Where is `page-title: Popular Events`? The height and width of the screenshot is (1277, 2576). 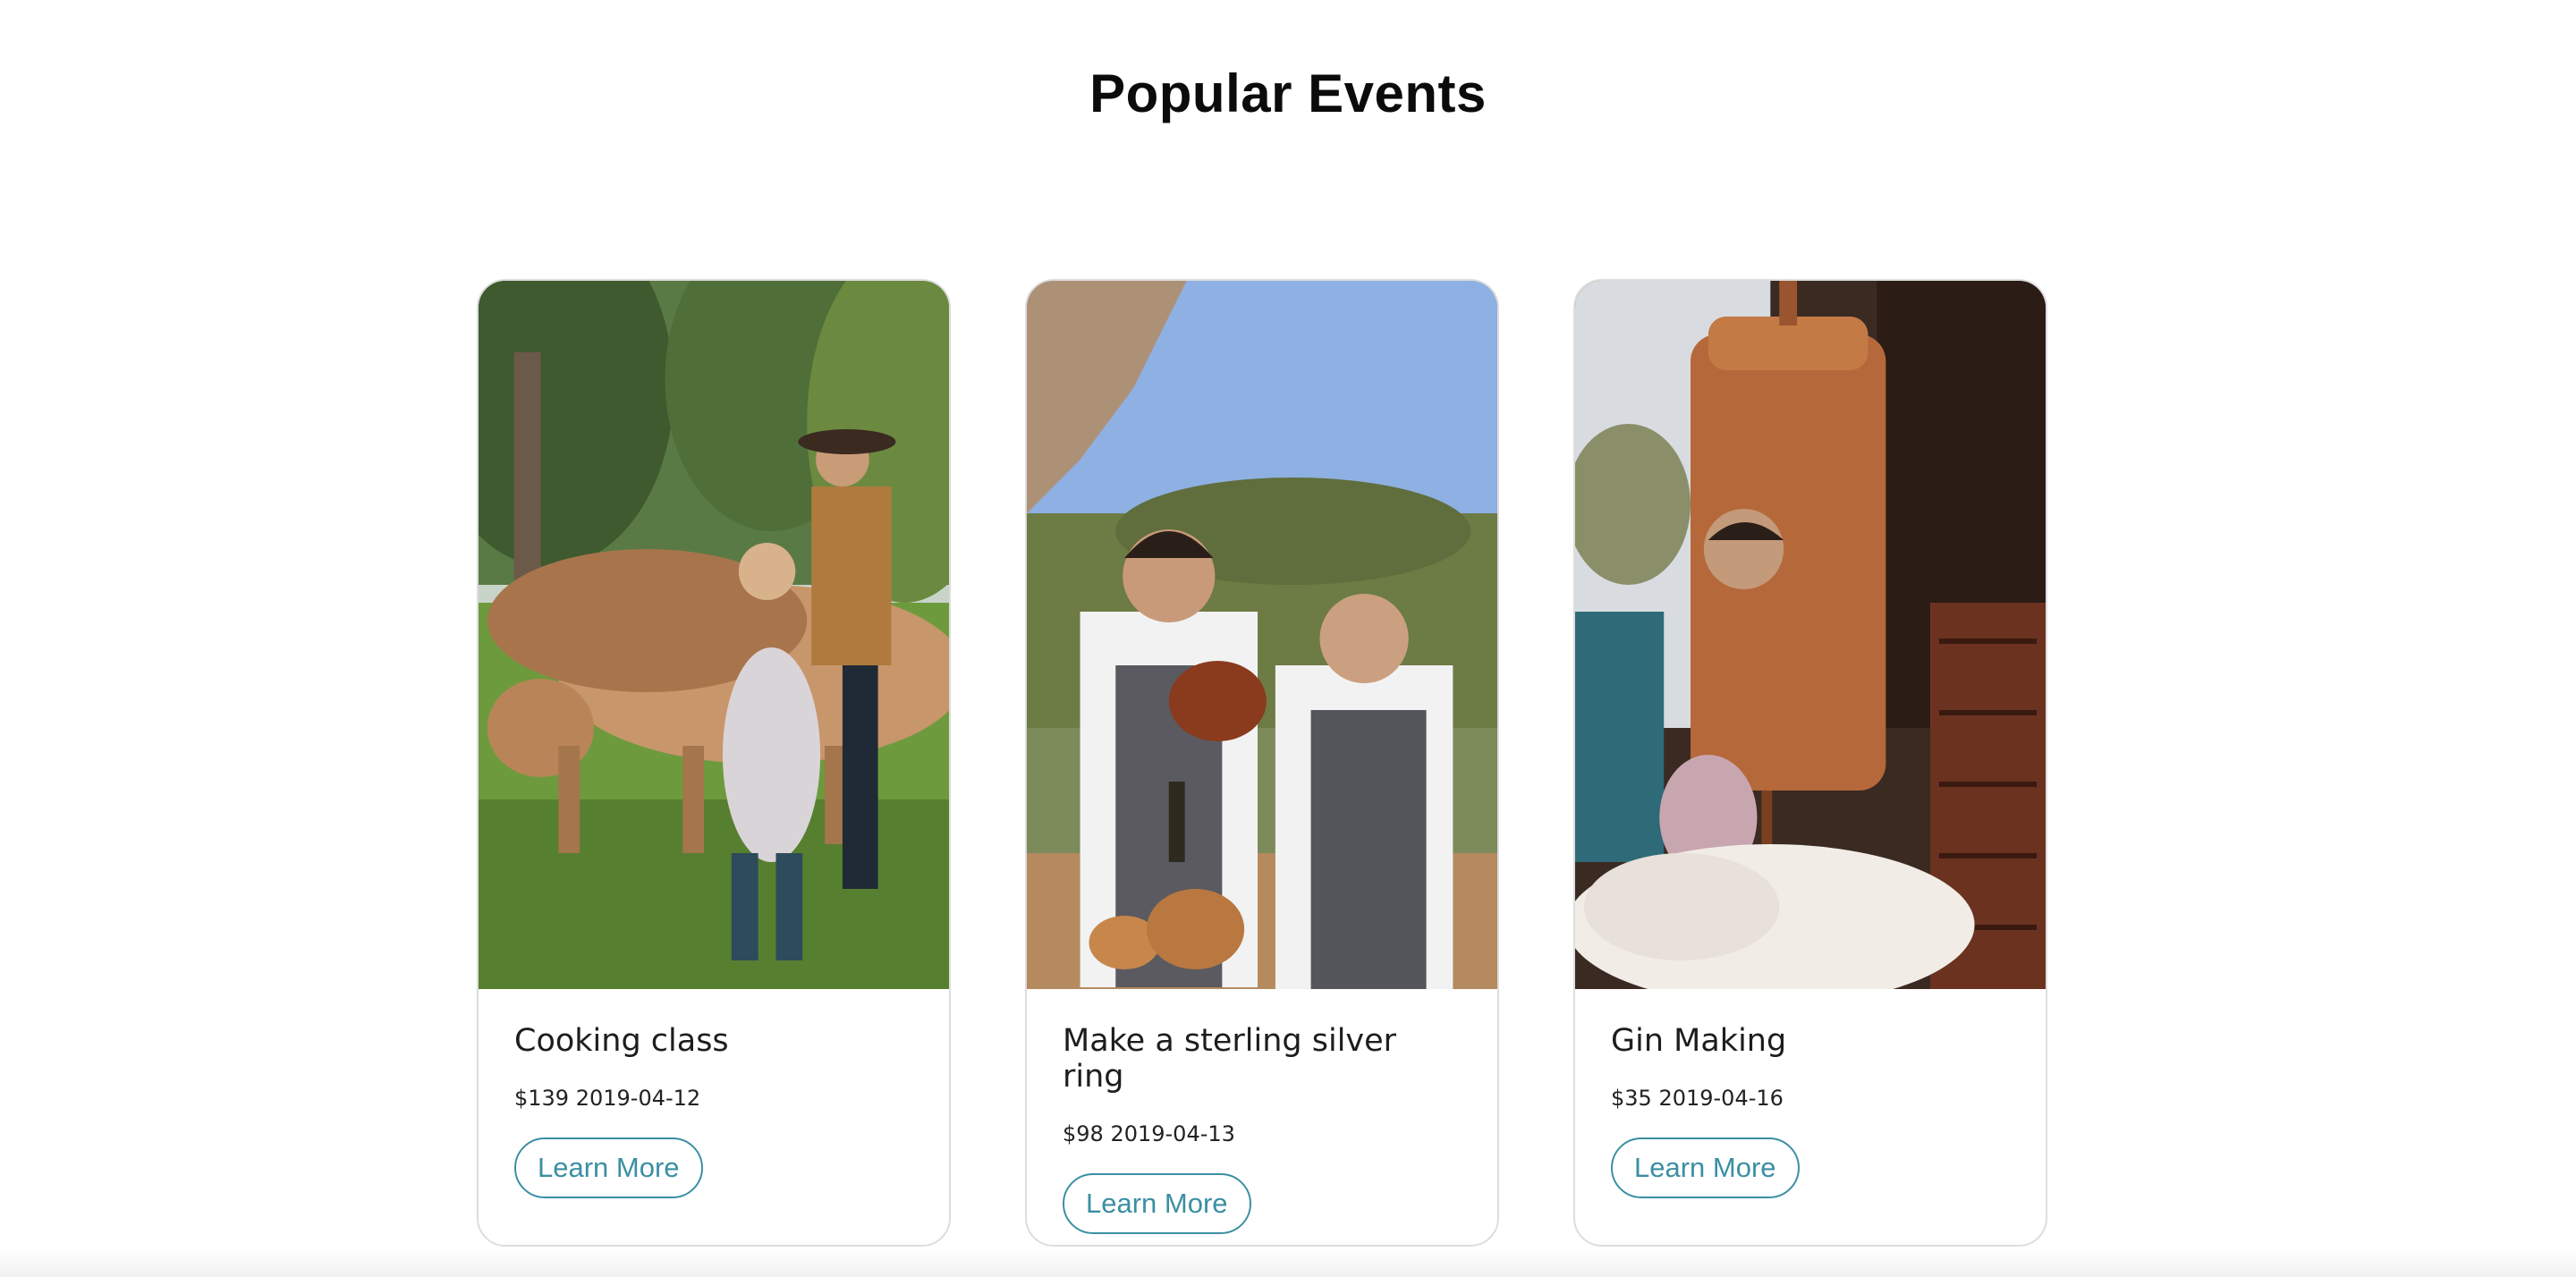
page-title: Popular Events is located at coordinates (1288, 93).